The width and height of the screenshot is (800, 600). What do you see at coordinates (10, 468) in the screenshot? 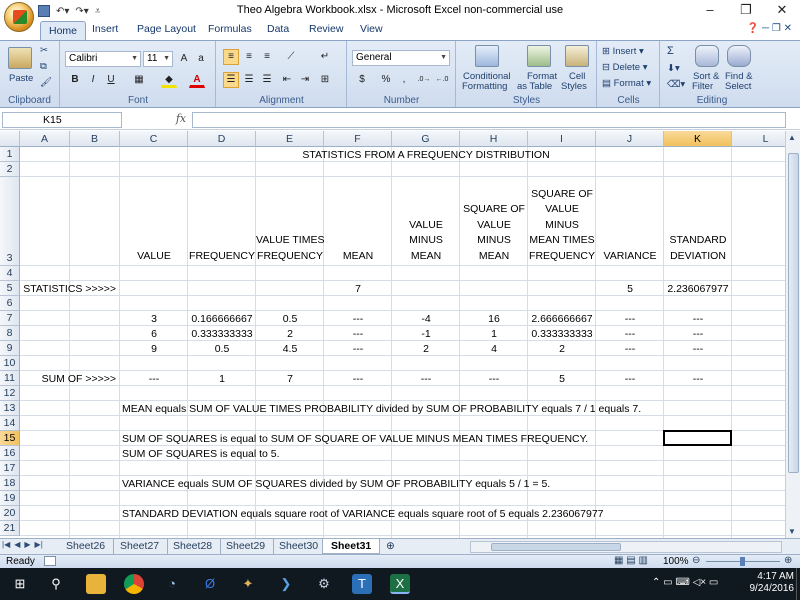
I see `row-header-17: 17` at bounding box center [10, 468].